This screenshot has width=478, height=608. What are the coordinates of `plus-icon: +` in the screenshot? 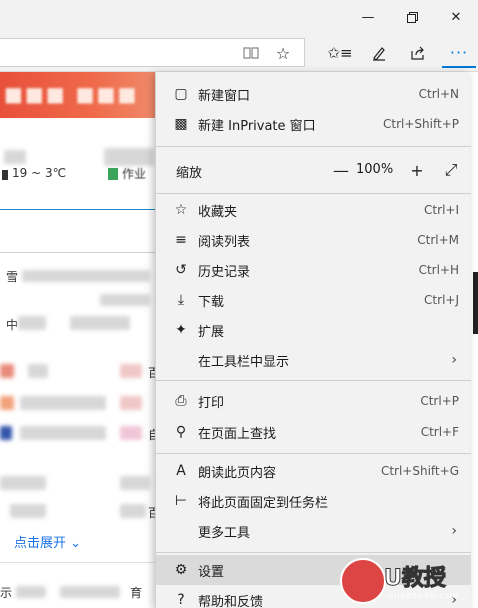 It's located at (417, 170).